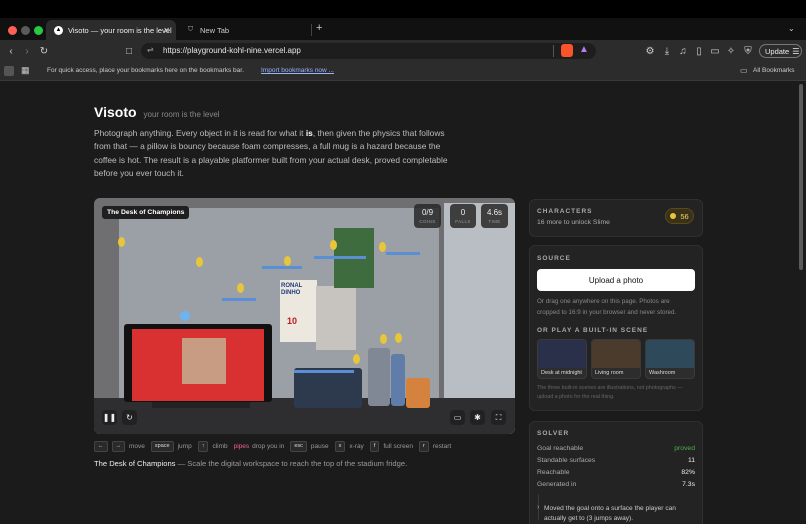  I want to click on page-tagline: your room is the level, so click(181, 114).